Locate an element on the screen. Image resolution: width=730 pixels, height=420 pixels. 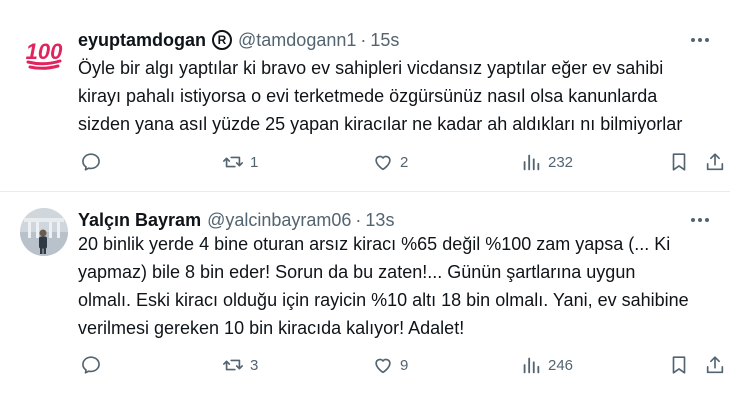
timestamp: 13s is located at coordinates (379, 220).